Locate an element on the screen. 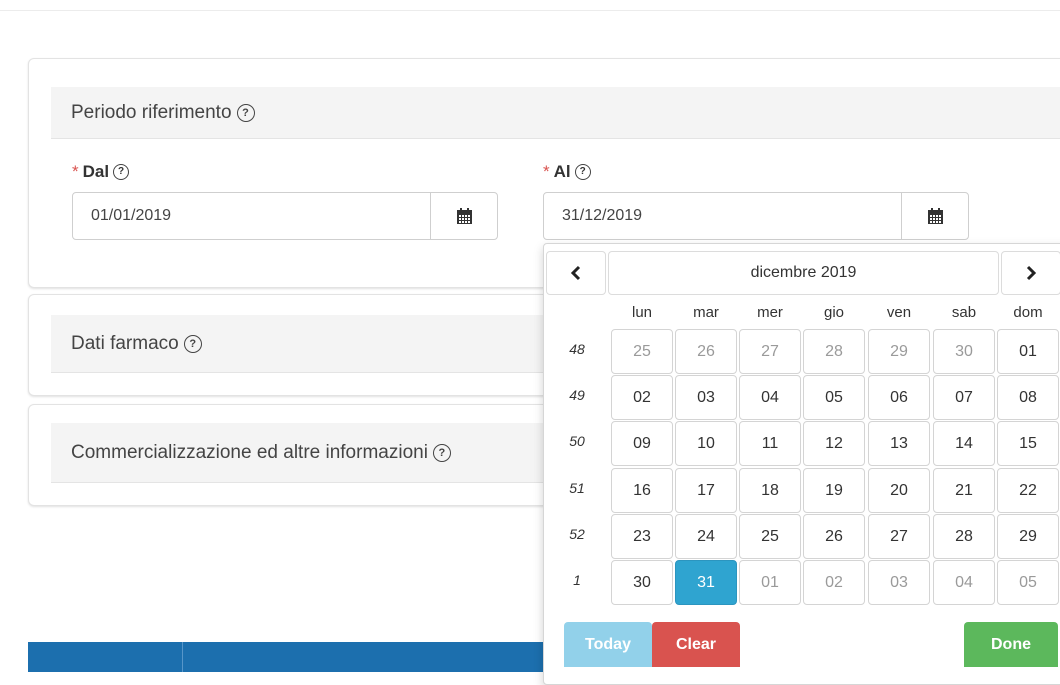  prev-month-button is located at coordinates (576, 273).